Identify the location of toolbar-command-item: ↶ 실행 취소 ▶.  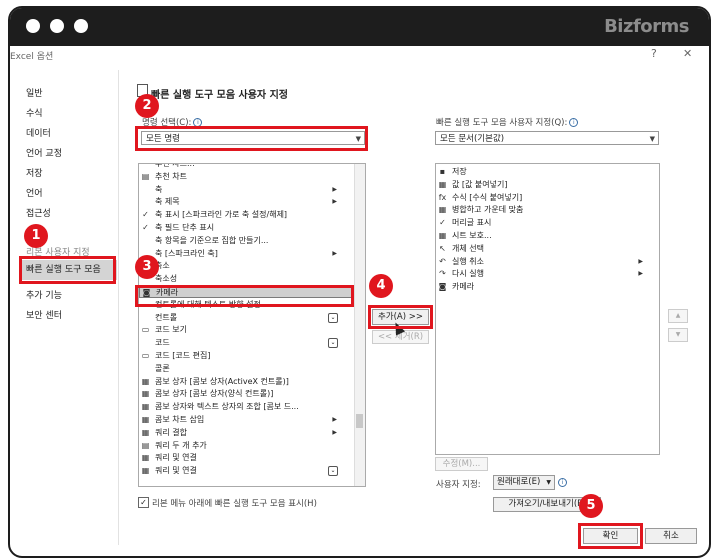
(547, 262).